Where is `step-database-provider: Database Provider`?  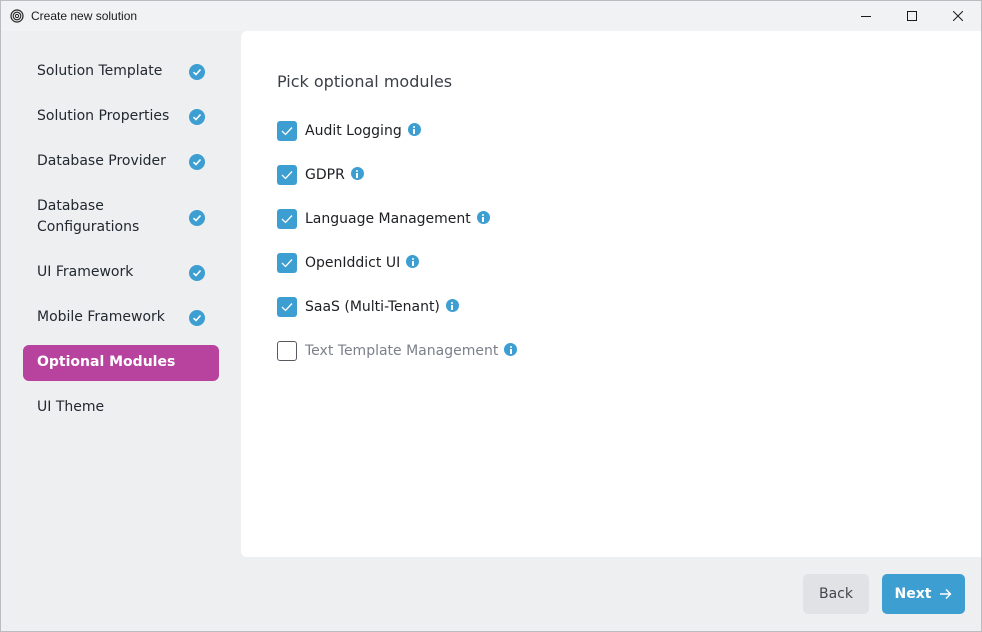
step-database-provider: Database Provider is located at coordinates (121, 162).